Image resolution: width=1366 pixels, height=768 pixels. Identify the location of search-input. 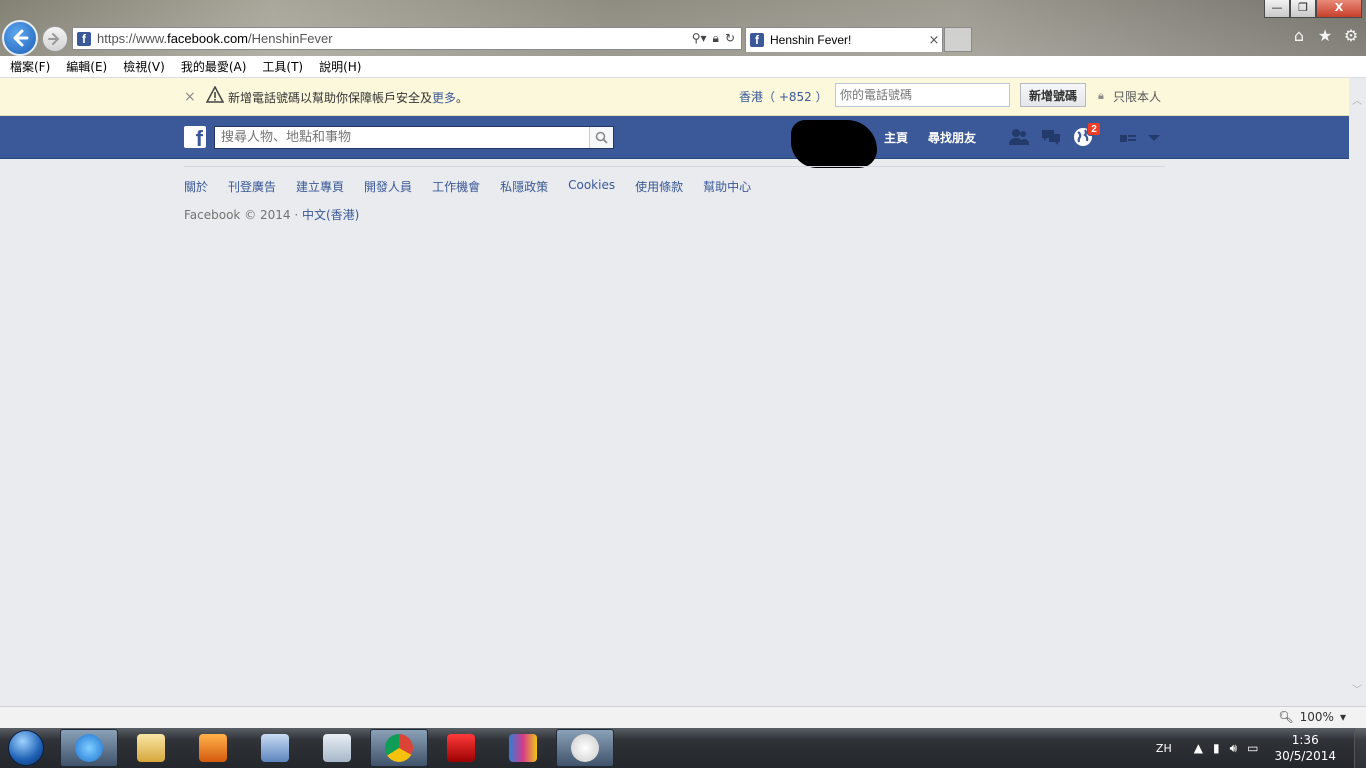
(402, 137).